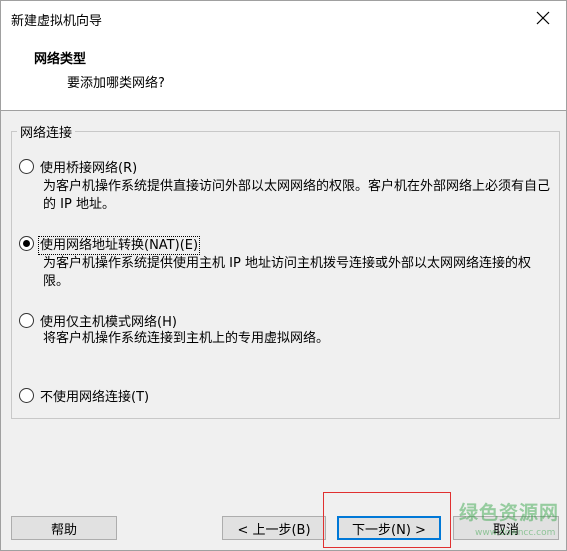  I want to click on back-button: < 上一步(B), so click(274, 528).